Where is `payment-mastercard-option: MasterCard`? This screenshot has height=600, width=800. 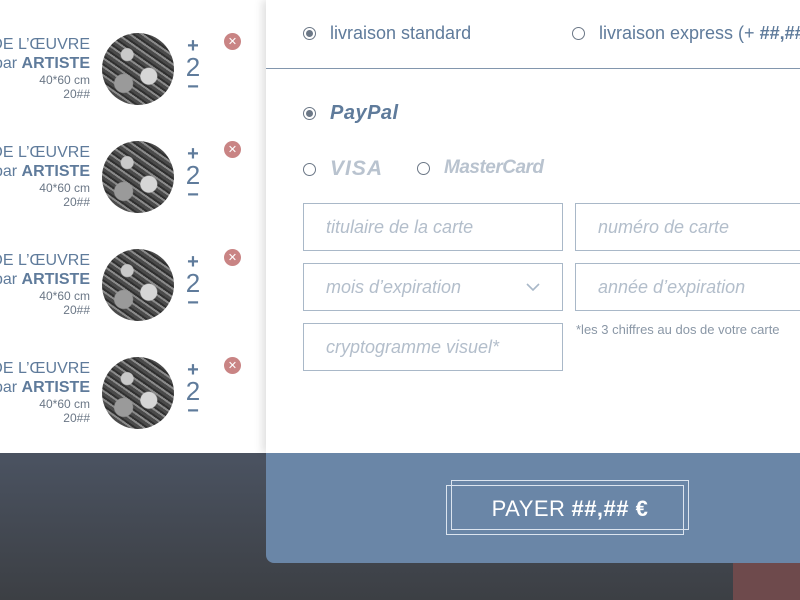
payment-mastercard-option: MasterCard is located at coordinates (480, 168).